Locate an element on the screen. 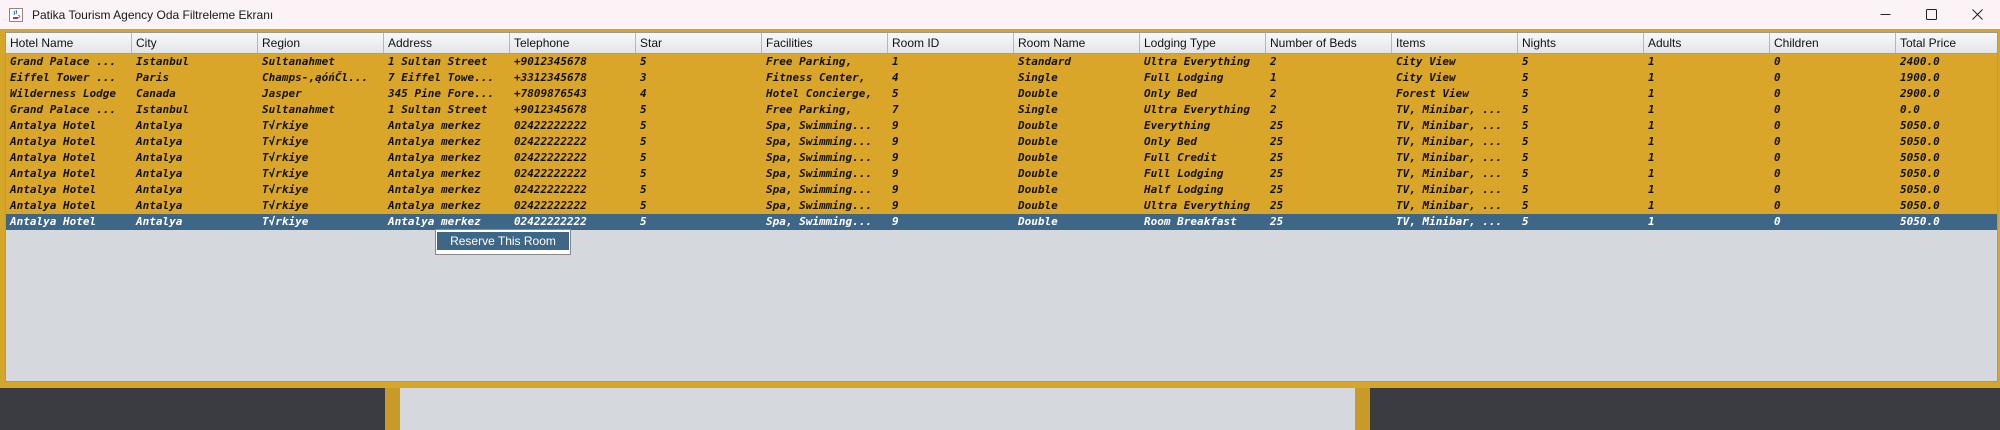 The image size is (2000, 430). reserve-room-menu-item: Reserve This Room is located at coordinates (503, 241).